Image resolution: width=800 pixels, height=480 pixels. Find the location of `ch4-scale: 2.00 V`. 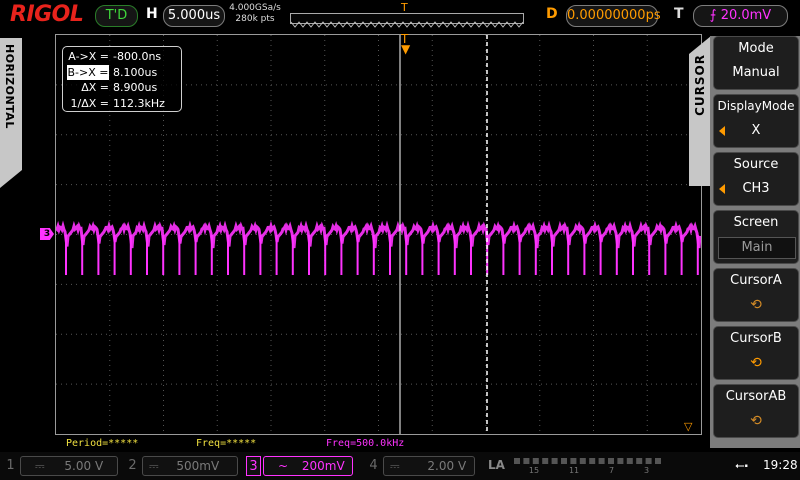

ch4-scale: 2.00 V is located at coordinates (447, 466).